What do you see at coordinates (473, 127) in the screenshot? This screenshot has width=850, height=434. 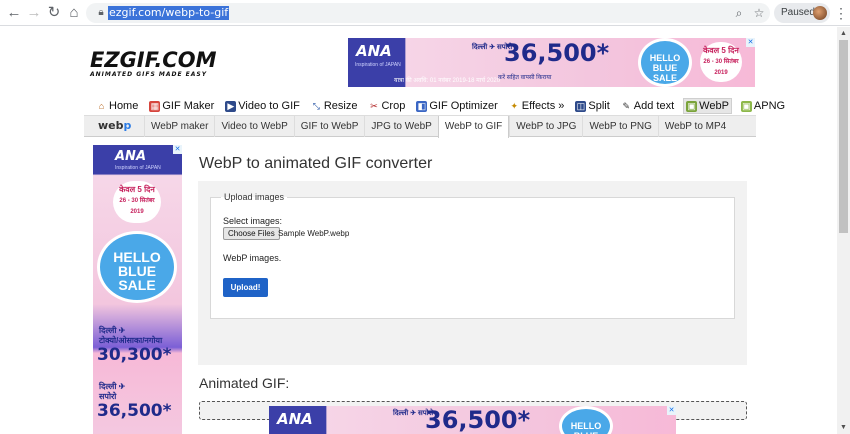 I see `tab-webp-to-gif: WebP to GIF` at bounding box center [473, 127].